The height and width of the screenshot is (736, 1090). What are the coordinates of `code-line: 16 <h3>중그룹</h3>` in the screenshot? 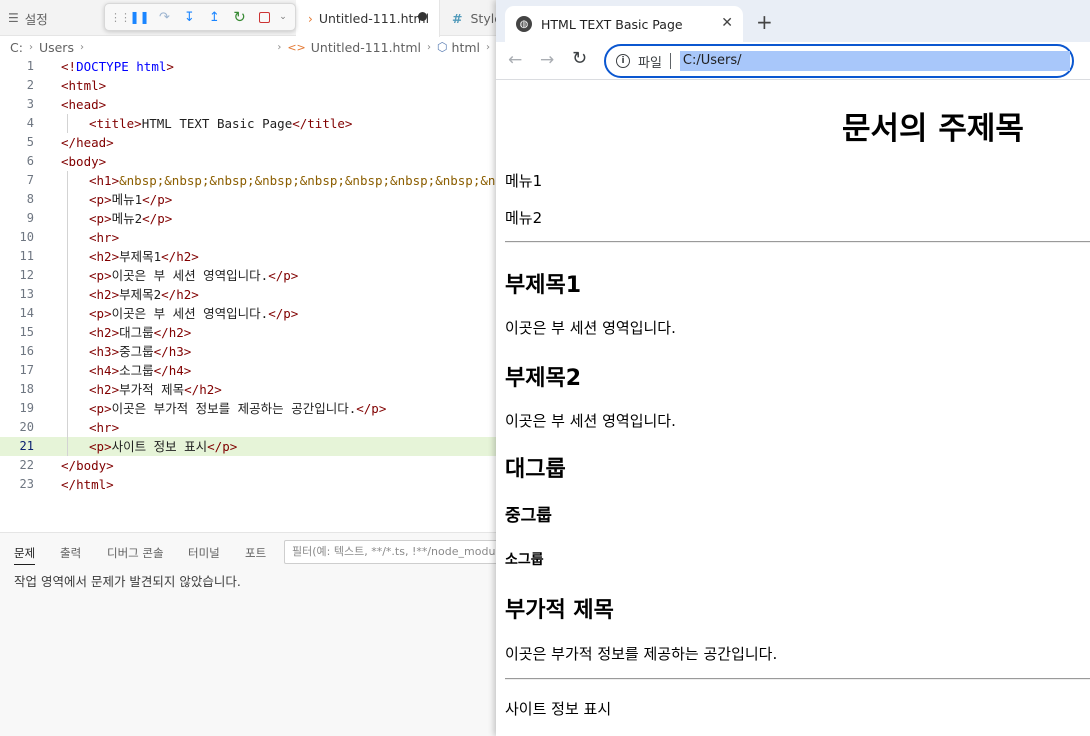 It's located at (248, 351).